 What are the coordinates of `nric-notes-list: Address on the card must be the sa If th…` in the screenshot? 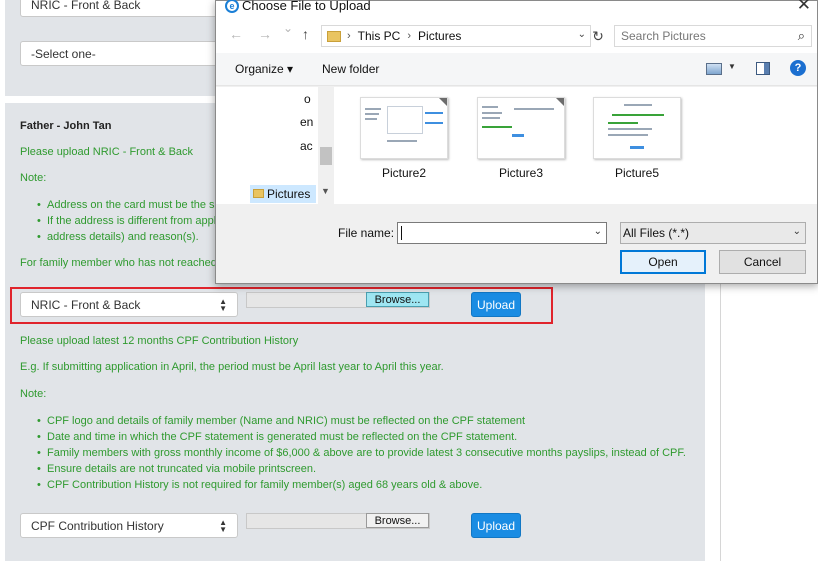 It's located at (129, 221).